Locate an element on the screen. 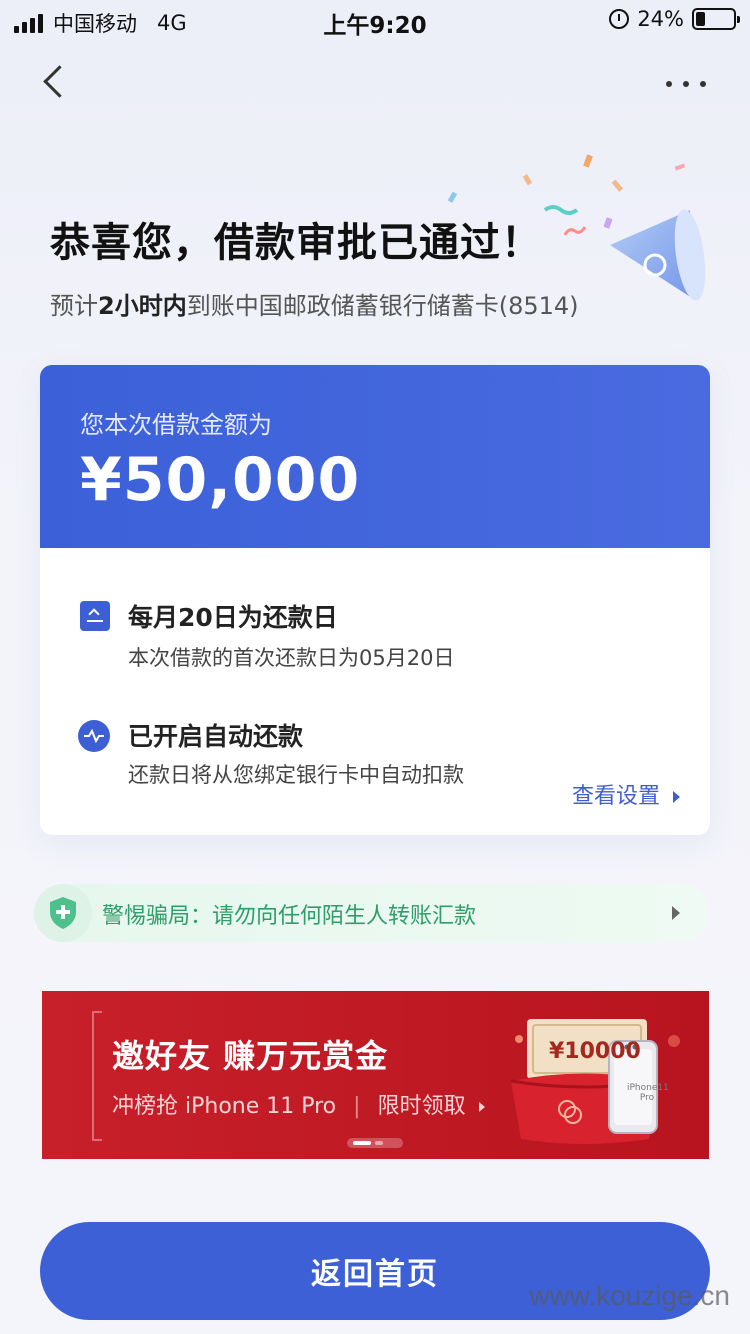  carousel-dot is located at coordinates (379, 1143).